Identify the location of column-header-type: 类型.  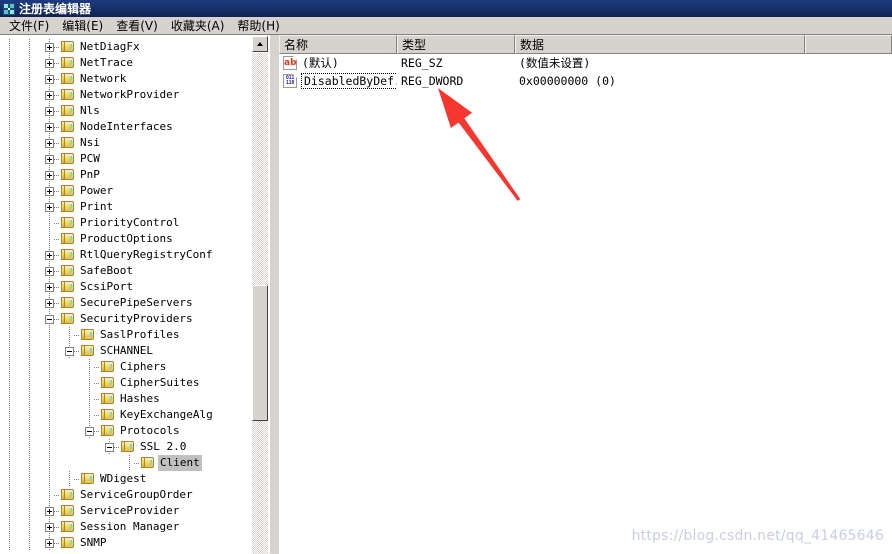
(456, 44).